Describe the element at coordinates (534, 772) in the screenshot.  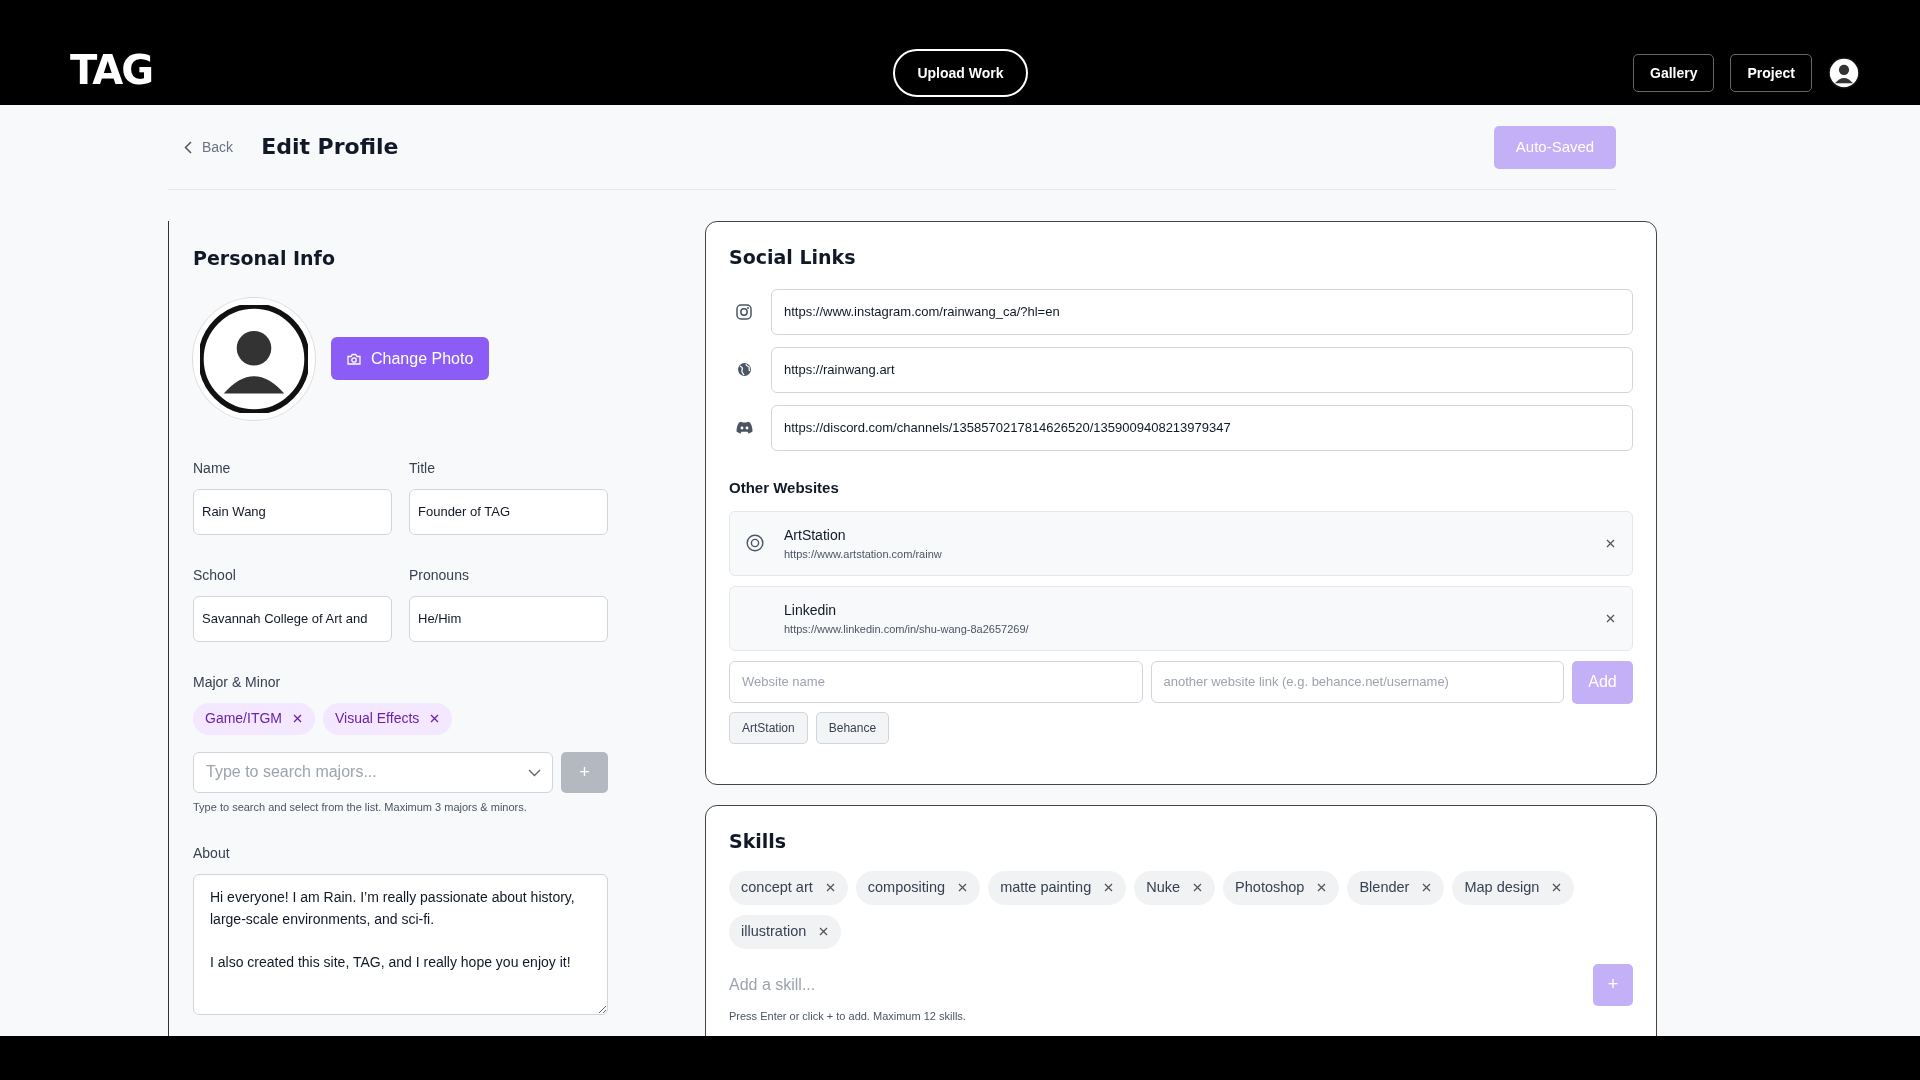
I see `chevron-down-icon` at that location.